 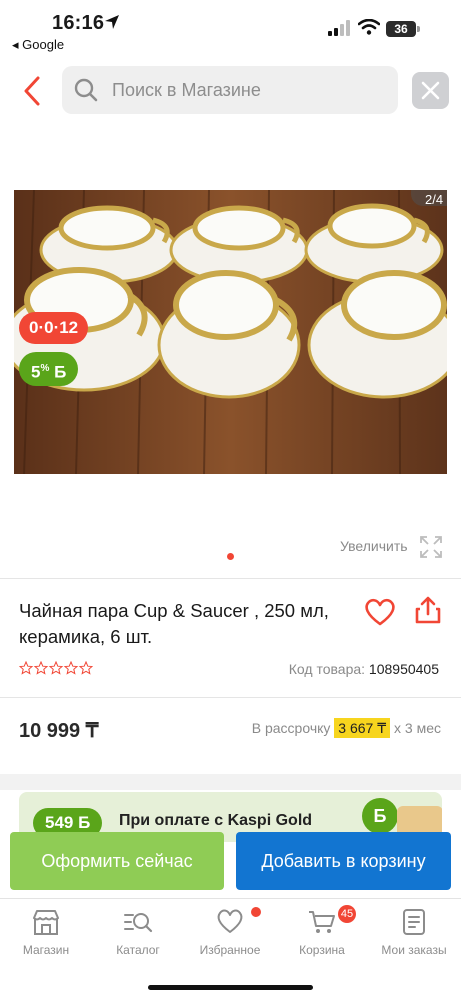 I want to click on product-code: Код товара: 108950405, so click(x=364, y=669).